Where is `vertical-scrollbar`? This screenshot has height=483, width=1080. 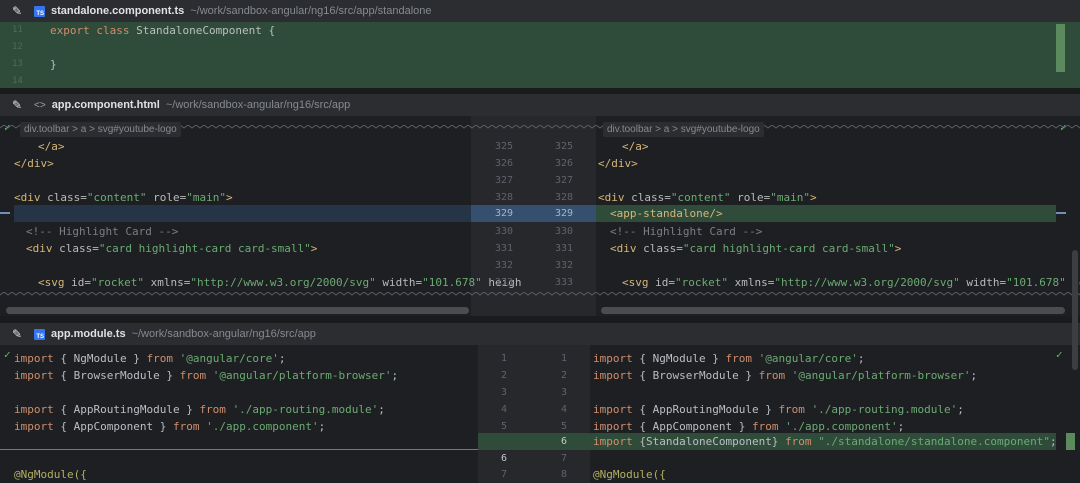 vertical-scrollbar is located at coordinates (1075, 310).